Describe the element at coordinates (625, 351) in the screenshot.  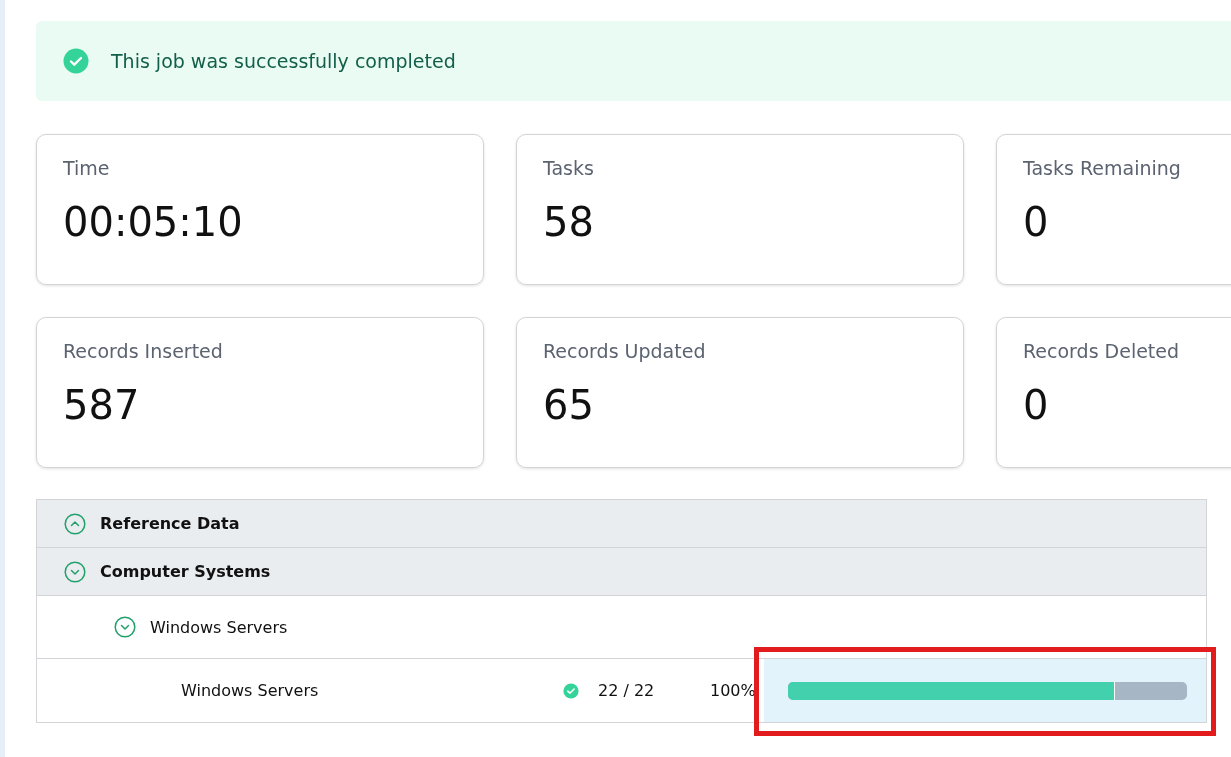
I see `stat-label: Records Updated` at that location.